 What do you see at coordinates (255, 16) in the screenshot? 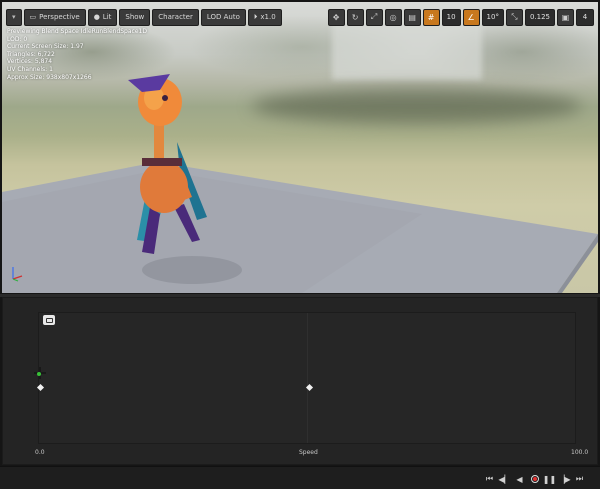
I see `speed-icon: ⏵` at bounding box center [255, 16].